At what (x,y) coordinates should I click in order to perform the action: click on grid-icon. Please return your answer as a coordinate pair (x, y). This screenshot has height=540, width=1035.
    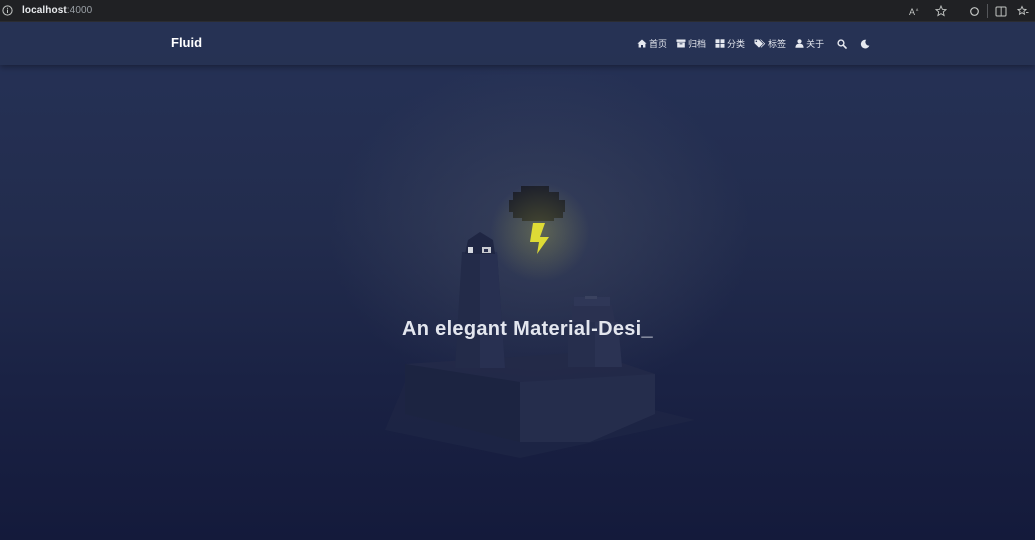
    Looking at the image, I should click on (720, 43).